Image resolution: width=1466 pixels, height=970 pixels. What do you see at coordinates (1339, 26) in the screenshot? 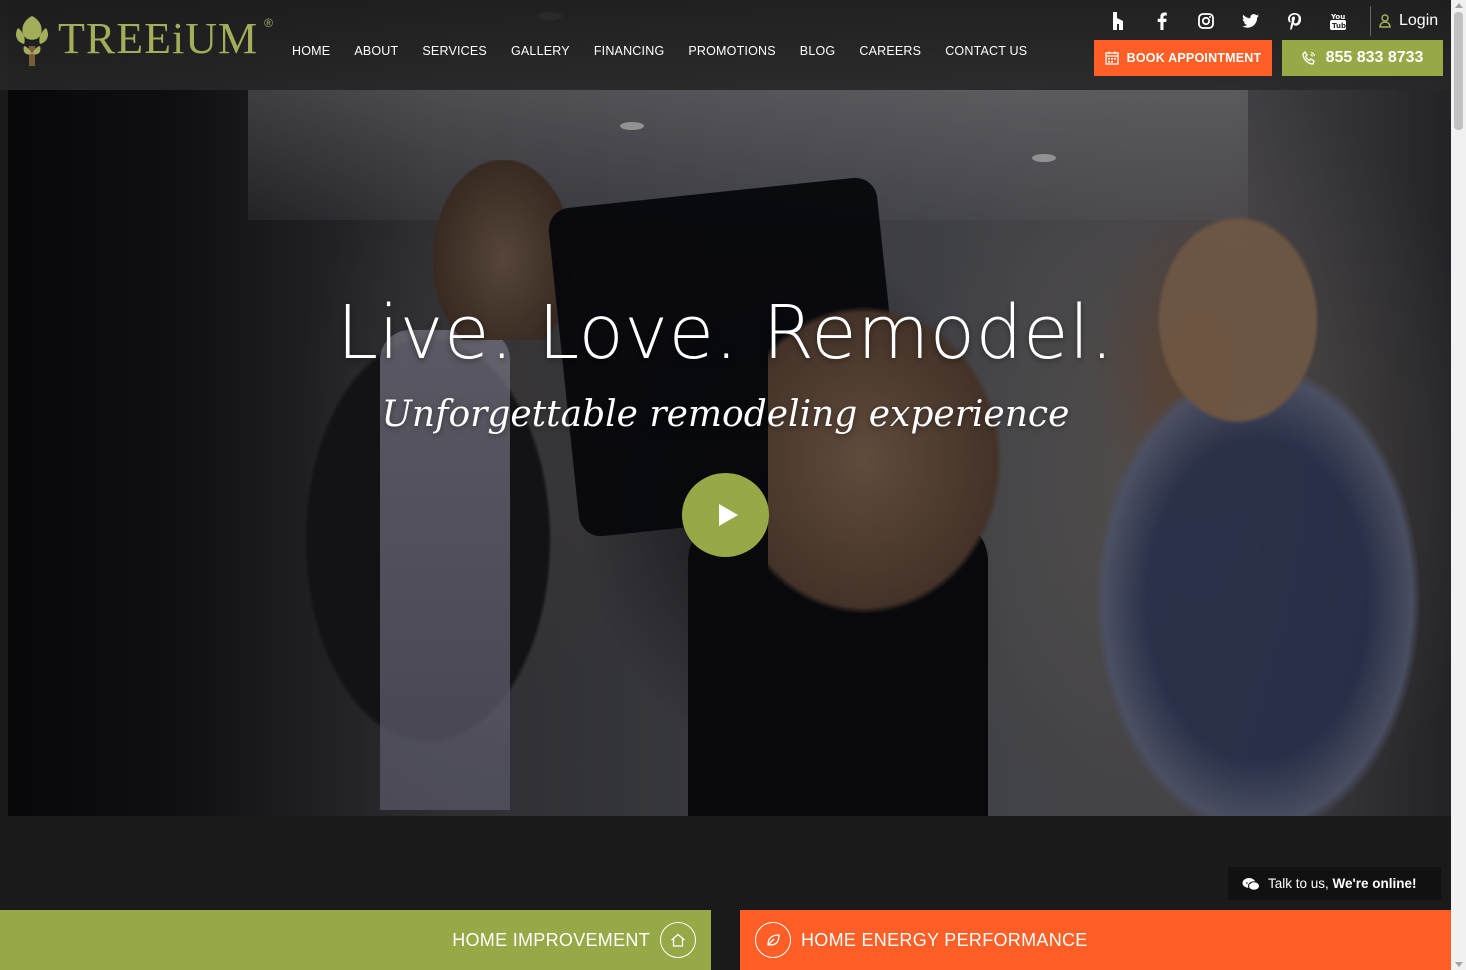
I see `svg-text: Tube` at bounding box center [1339, 26].